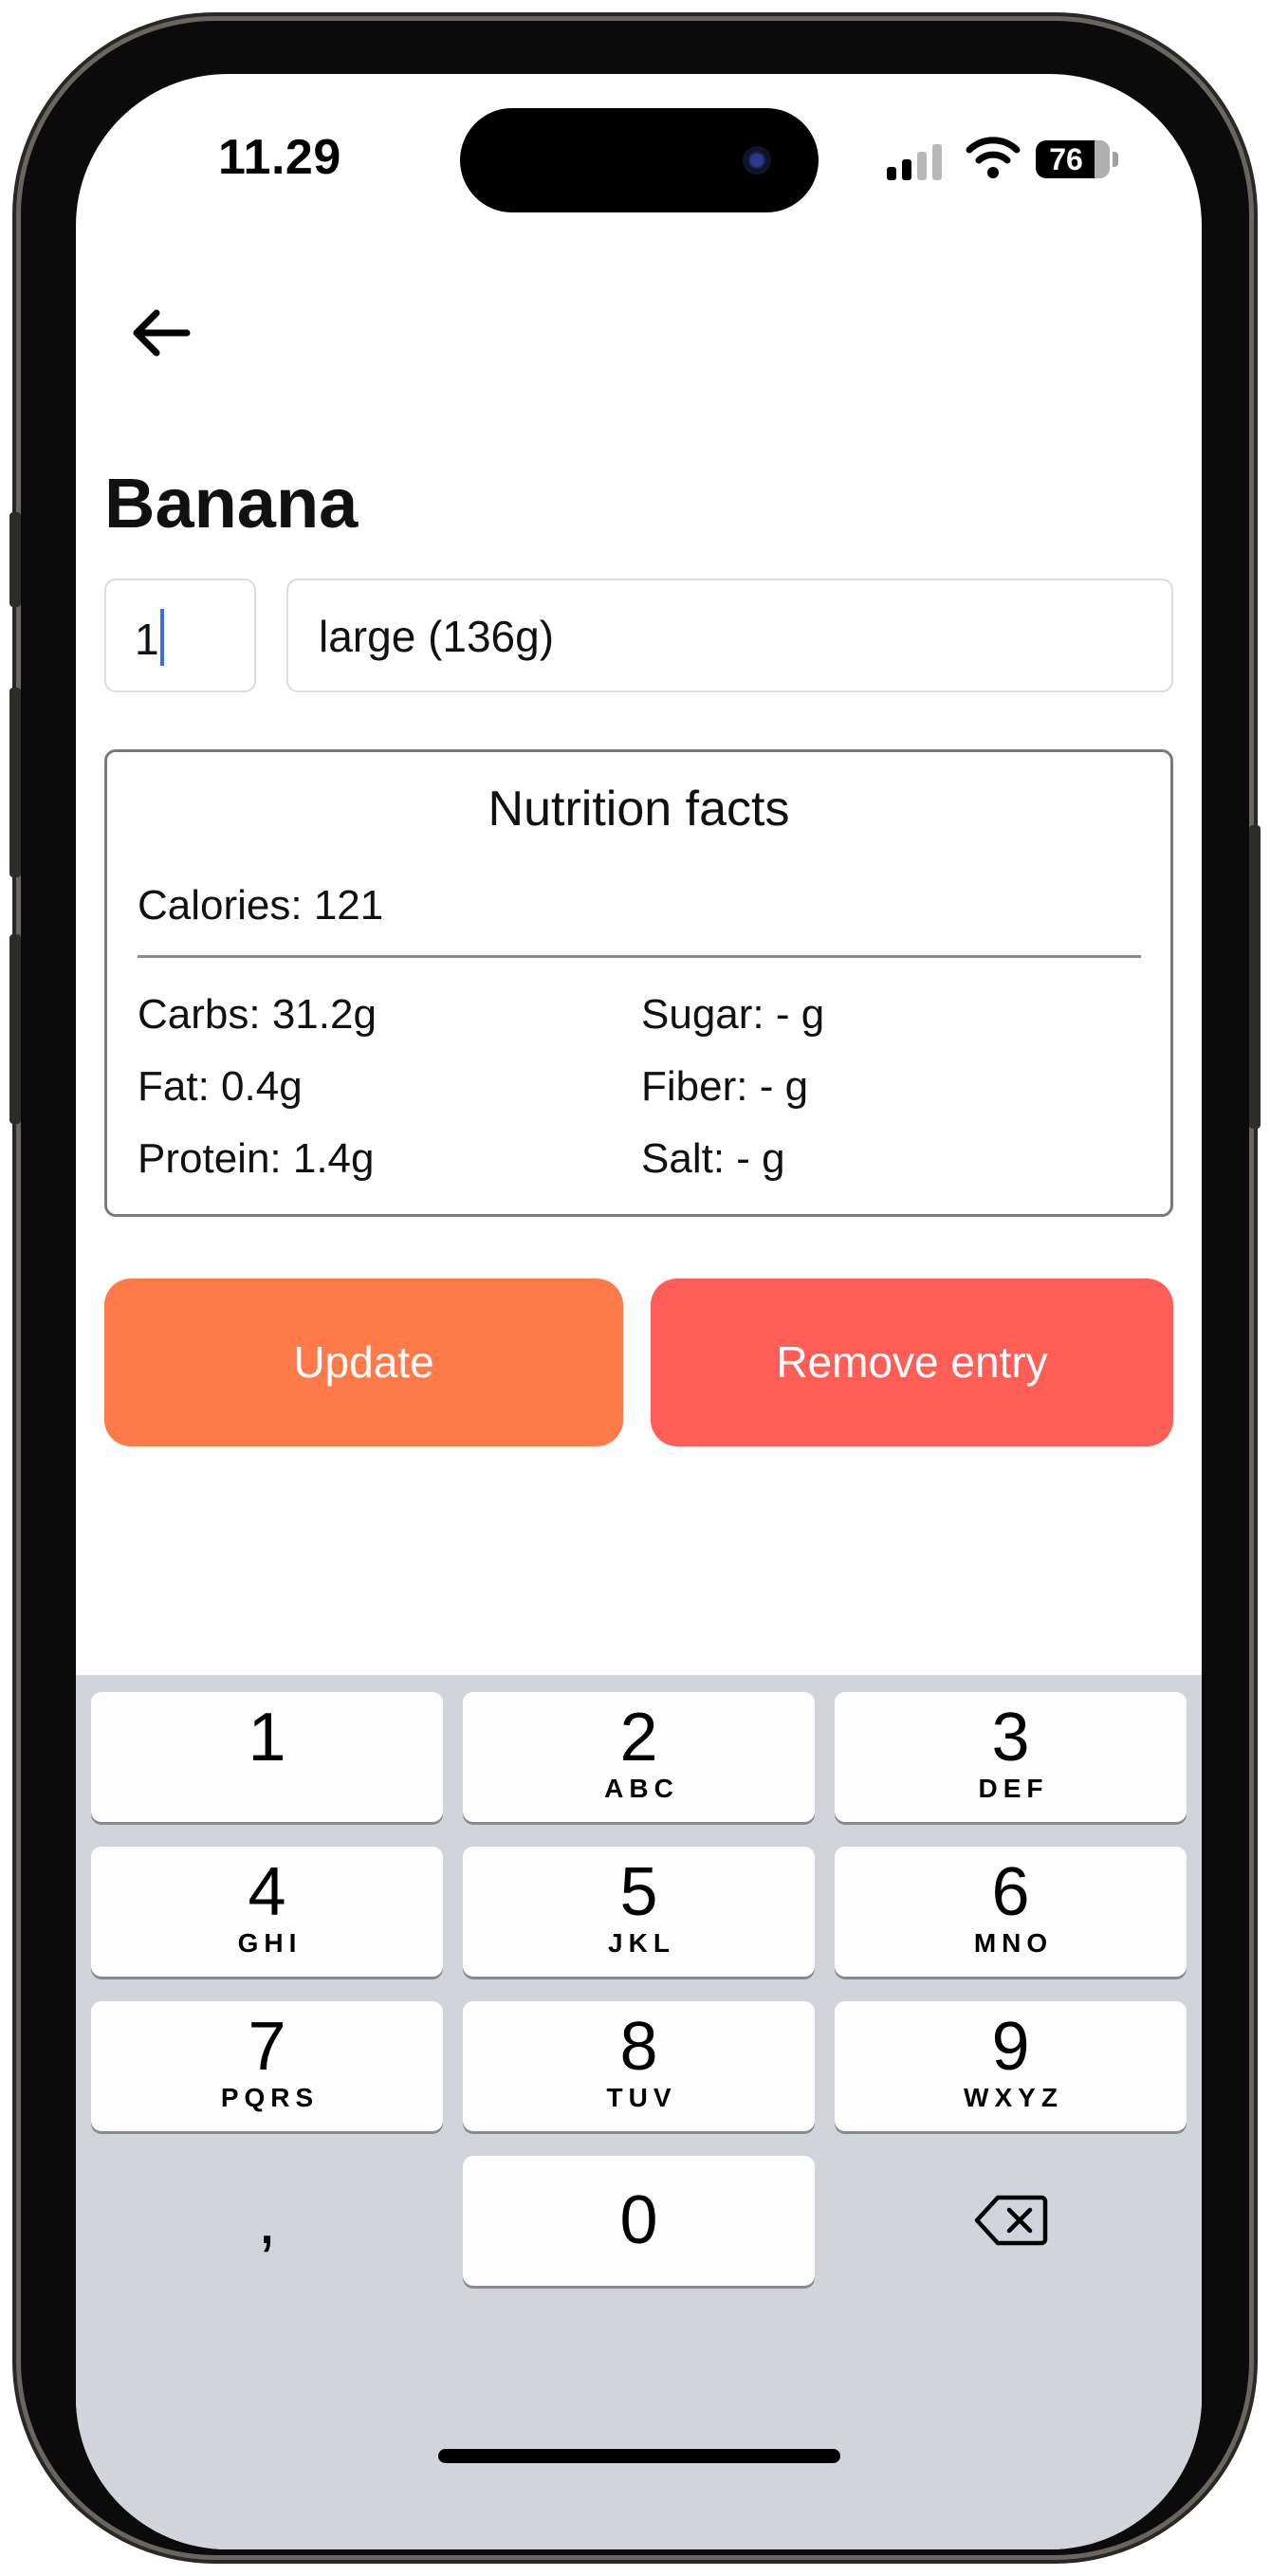  Describe the element at coordinates (257, 1014) in the screenshot. I see `carbs-value: Carbs: 31.2g` at that location.